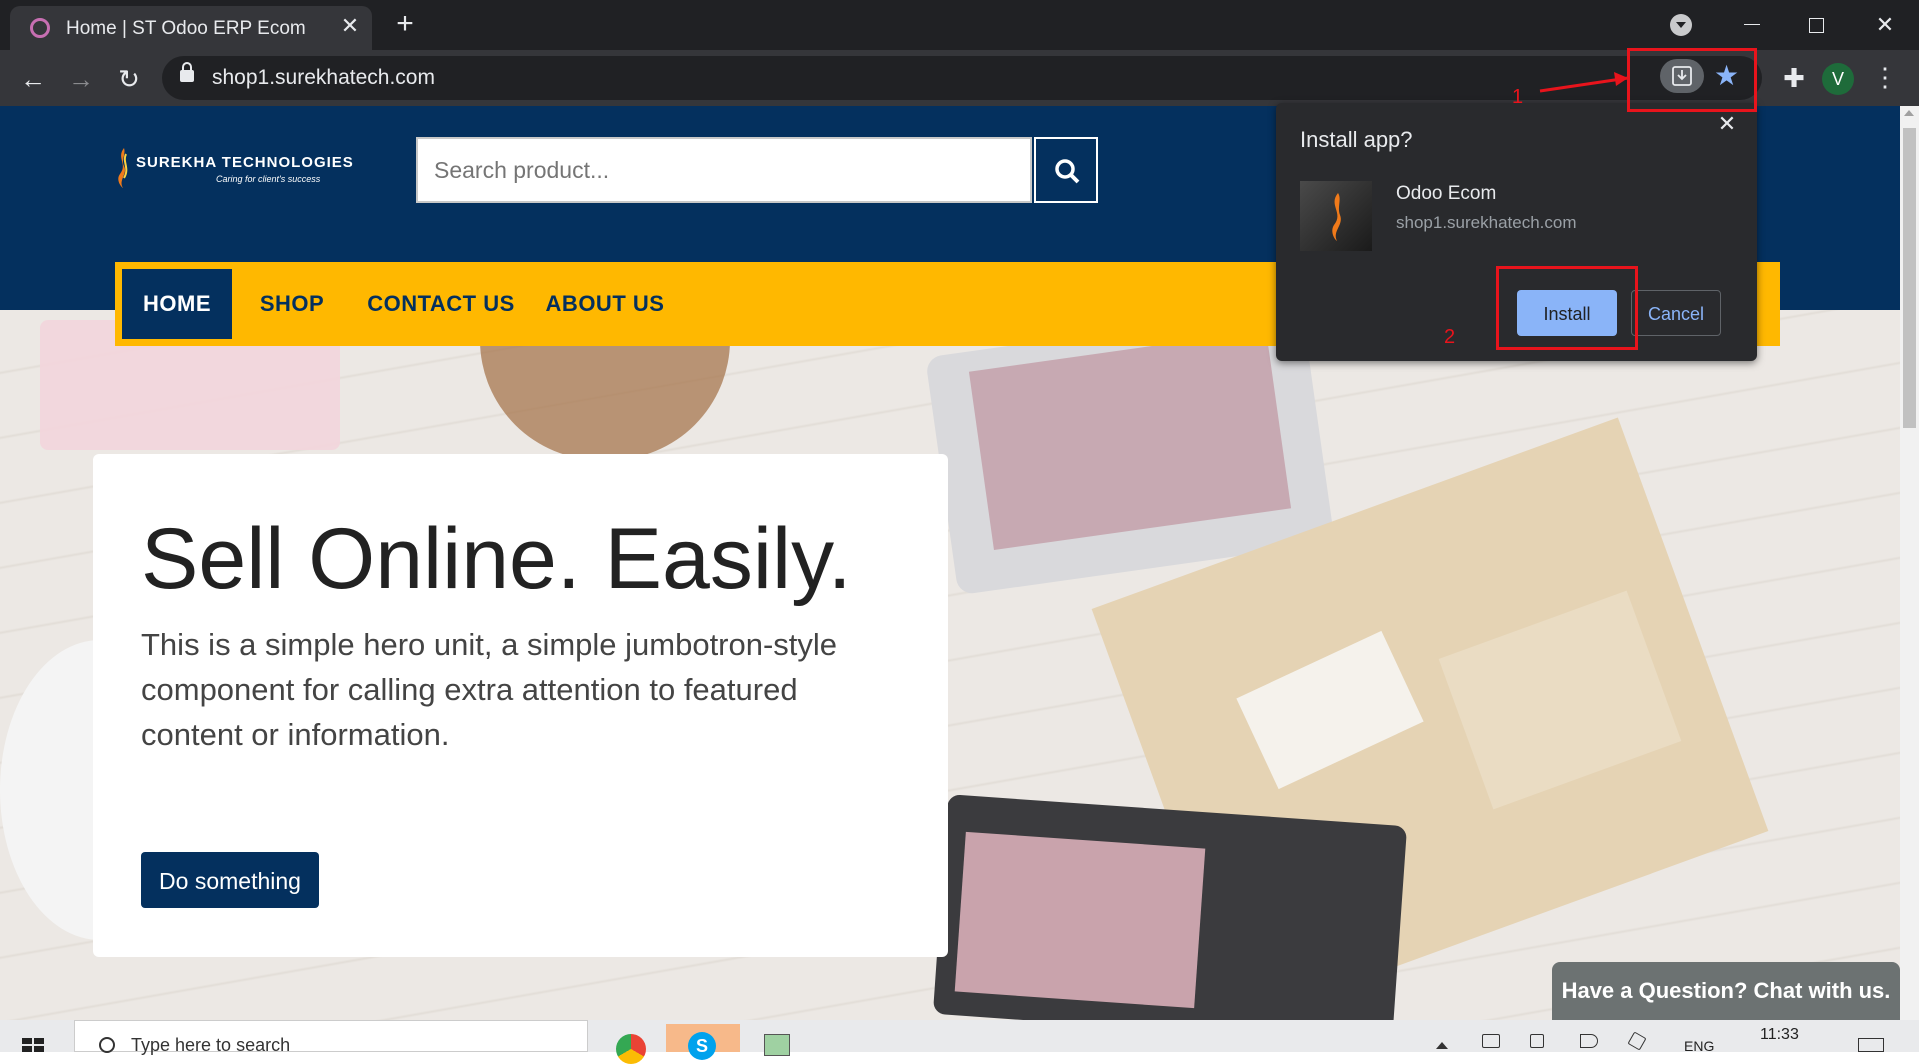  What do you see at coordinates (211, 1045) in the screenshot?
I see `taskbar-search-text: Type here to search` at bounding box center [211, 1045].